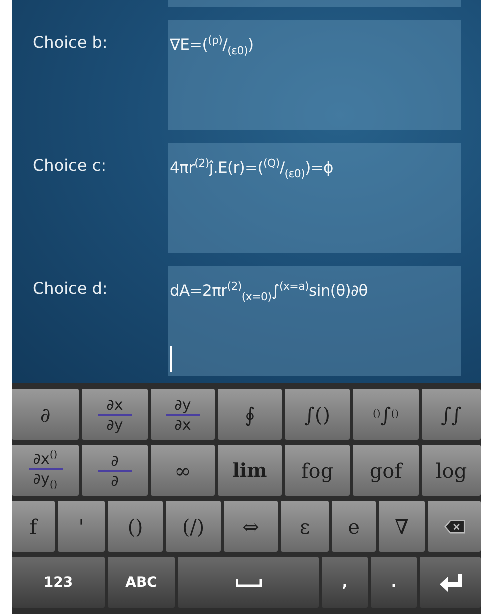  Describe the element at coordinates (58, 582) in the screenshot. I see `keyboard-key: 123` at that location.